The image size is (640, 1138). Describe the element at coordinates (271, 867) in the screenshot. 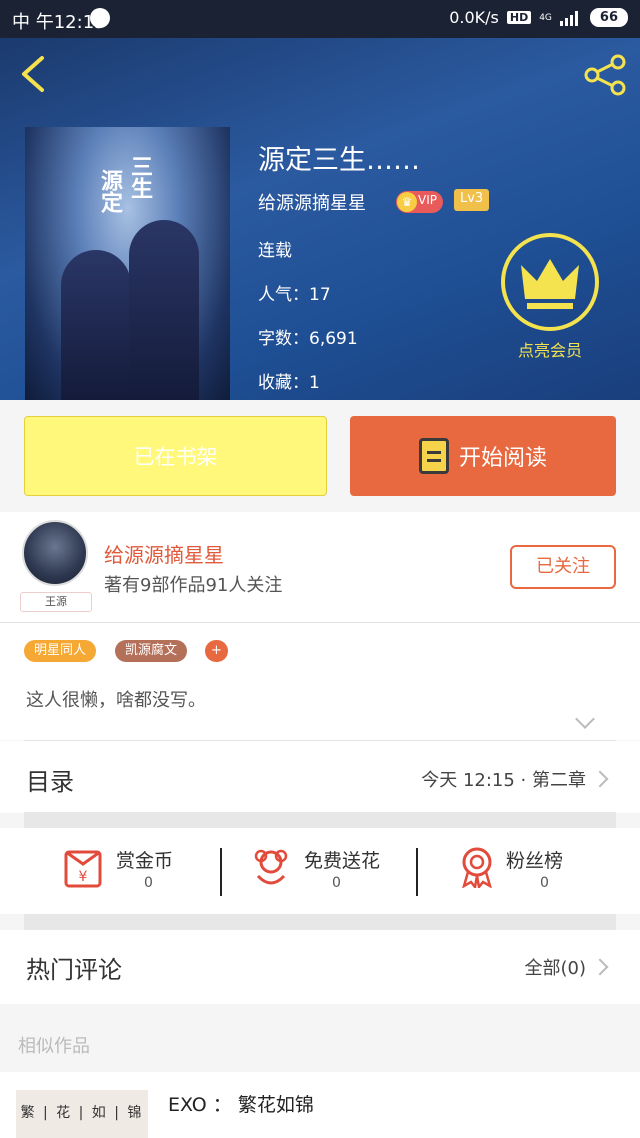

I see `flower-icon` at that location.